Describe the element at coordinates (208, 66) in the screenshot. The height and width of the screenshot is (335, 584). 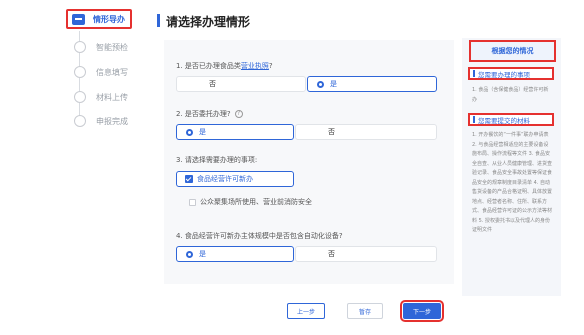
I see `question-text: 1. 是否已办理食品类` at that location.